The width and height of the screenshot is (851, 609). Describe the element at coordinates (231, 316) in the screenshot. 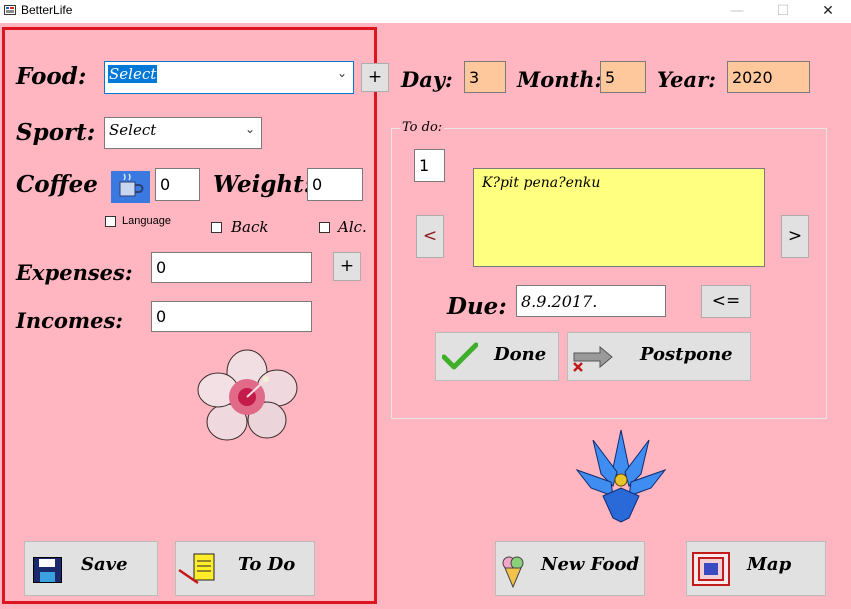

I see `incomes-input` at that location.